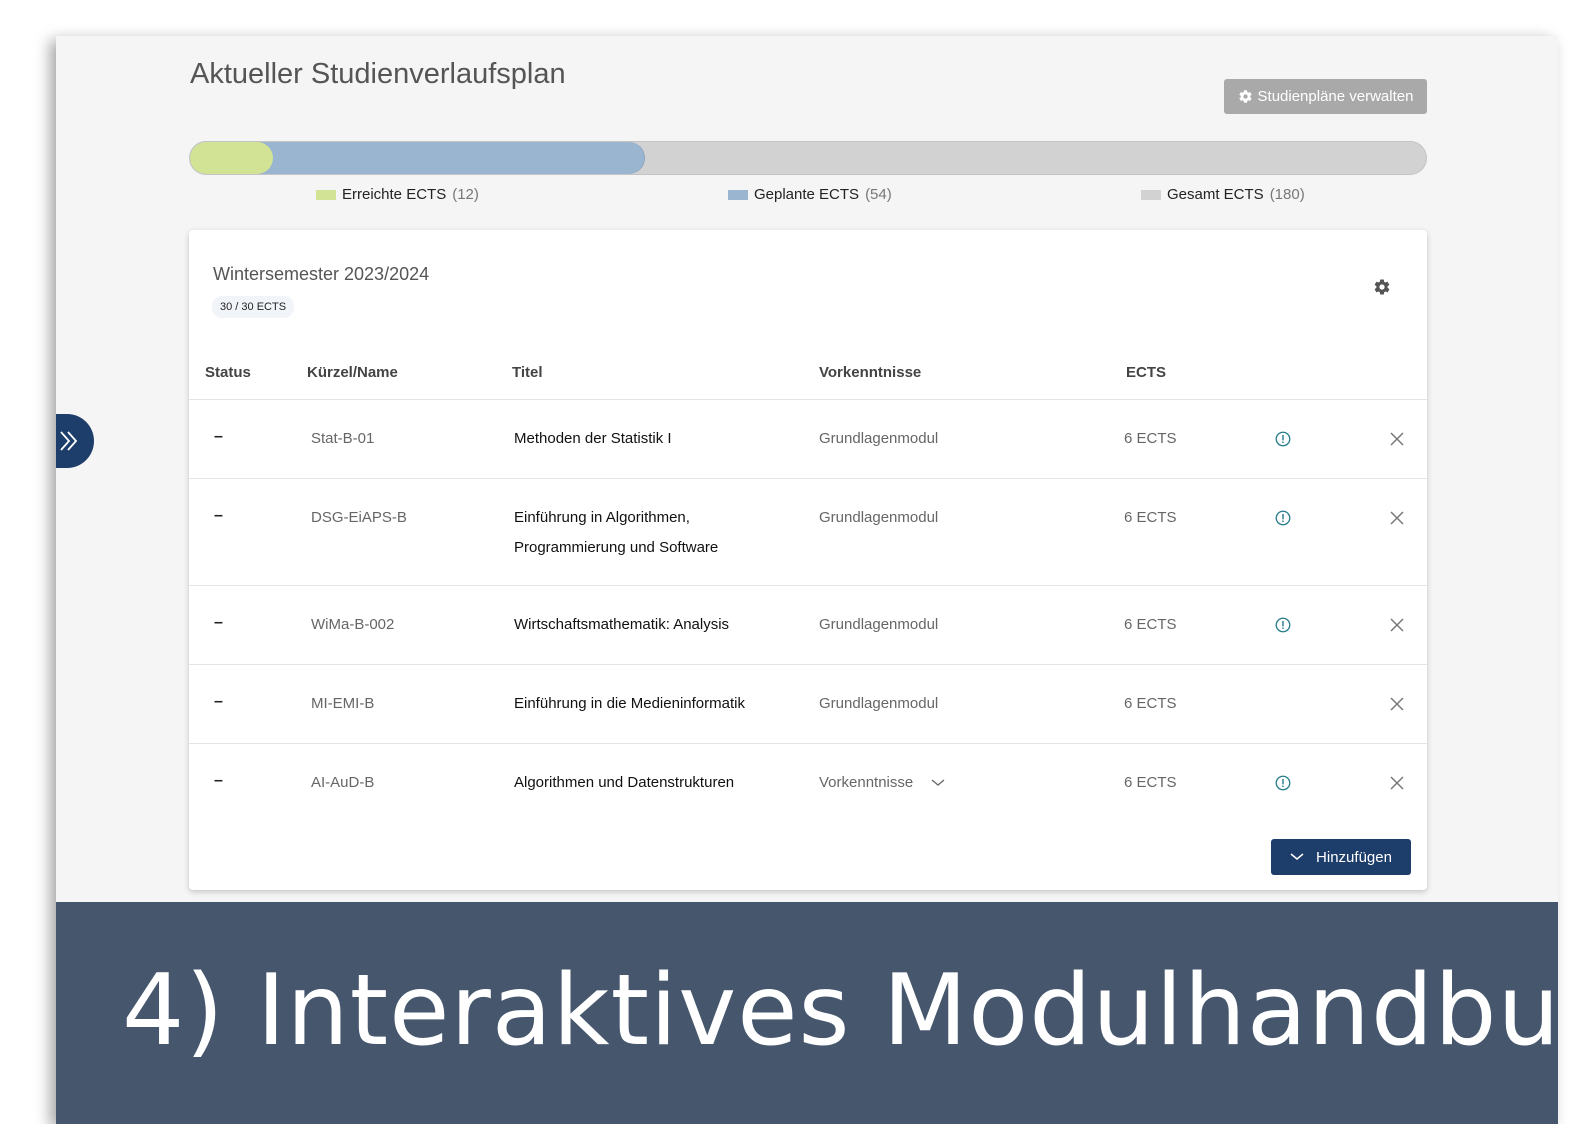 This screenshot has height=1124, width=1590. Describe the element at coordinates (69, 441) in the screenshot. I see `double-chevron-right-icon` at that location.